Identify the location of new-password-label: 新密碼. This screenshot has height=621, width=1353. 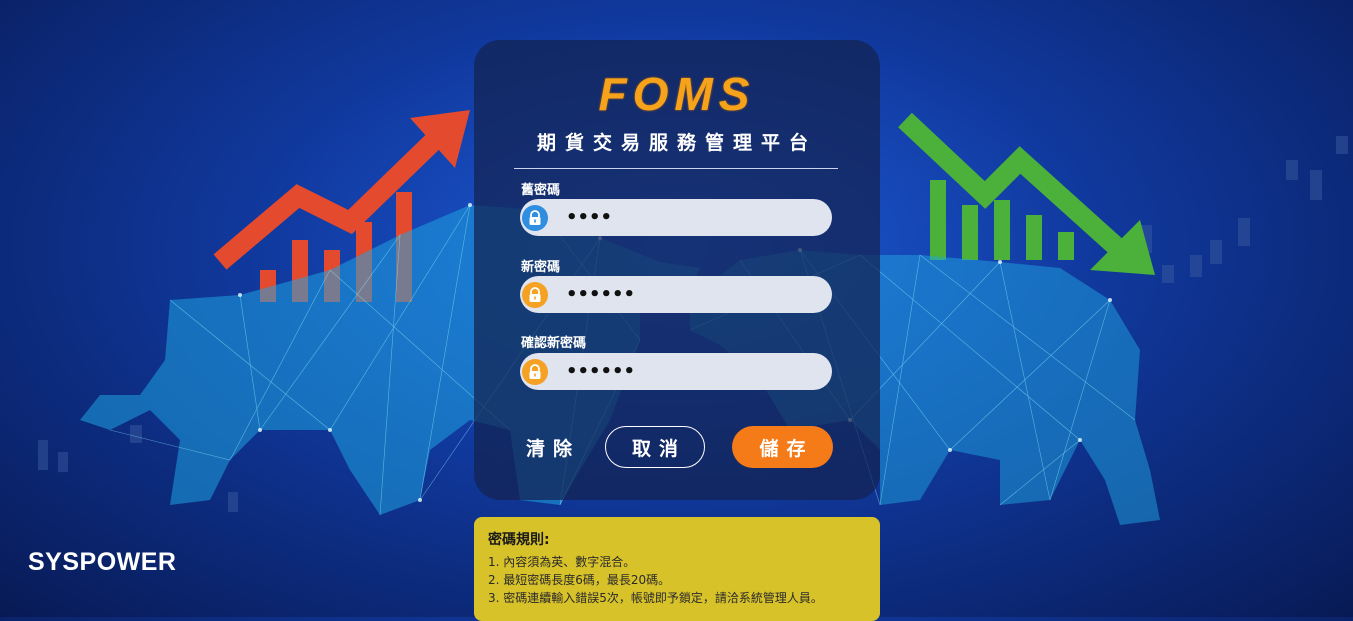
(541, 267).